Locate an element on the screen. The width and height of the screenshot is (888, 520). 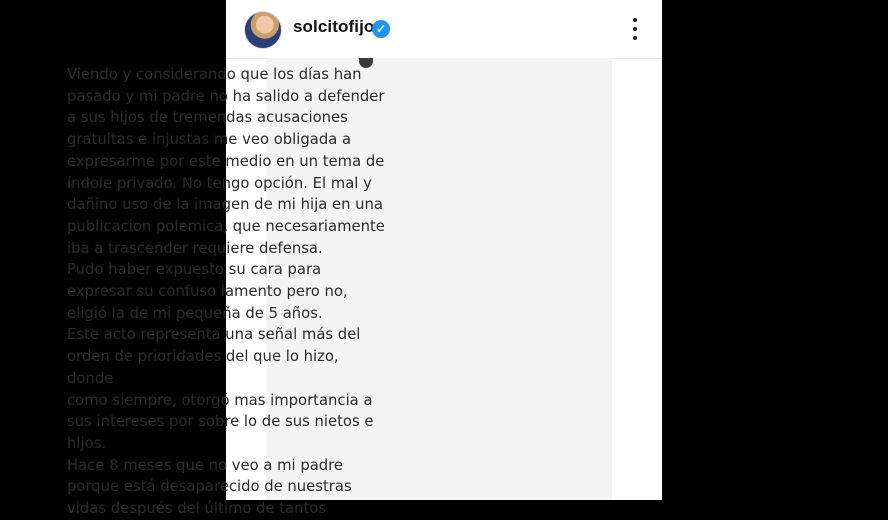
profile-avatar is located at coordinates (263, 30).